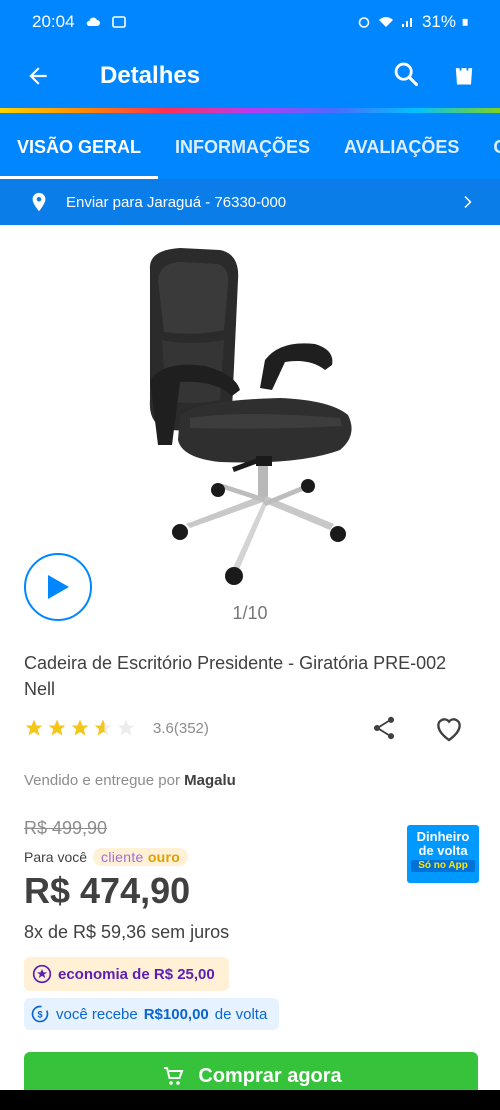 Image resolution: width=500 pixels, height=1110 pixels. What do you see at coordinates (270, 1075) in the screenshot?
I see `buy-now-label: Comprar agora` at bounding box center [270, 1075].